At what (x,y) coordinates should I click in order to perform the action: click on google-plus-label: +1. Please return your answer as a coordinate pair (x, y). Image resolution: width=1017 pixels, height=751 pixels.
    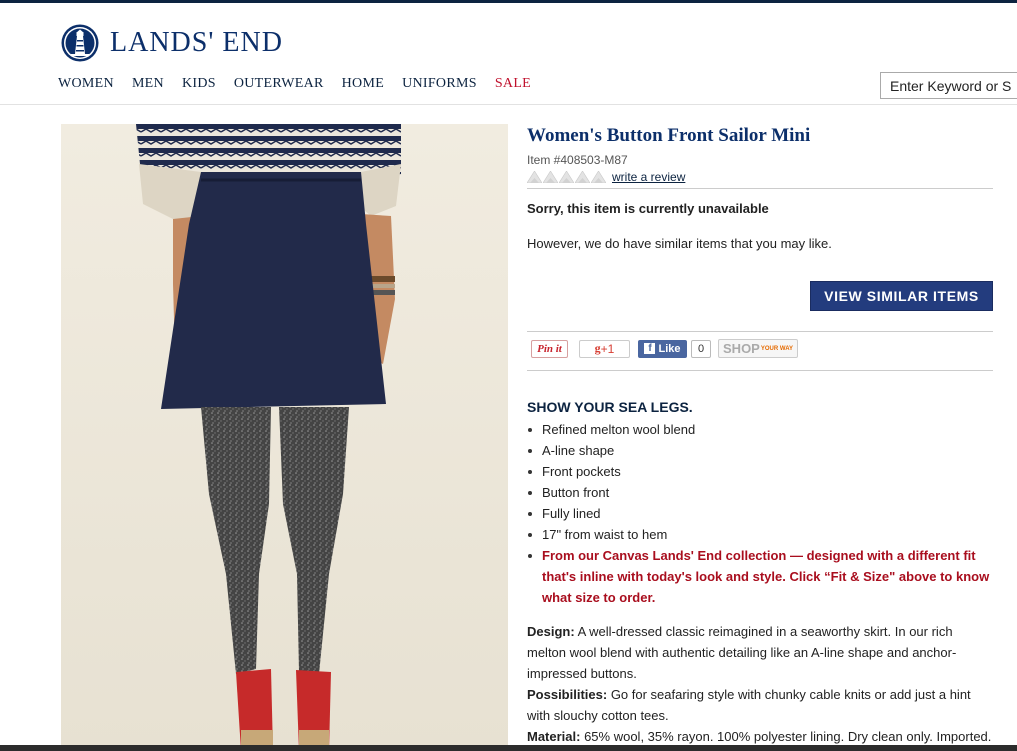
    Looking at the image, I should click on (607, 348).